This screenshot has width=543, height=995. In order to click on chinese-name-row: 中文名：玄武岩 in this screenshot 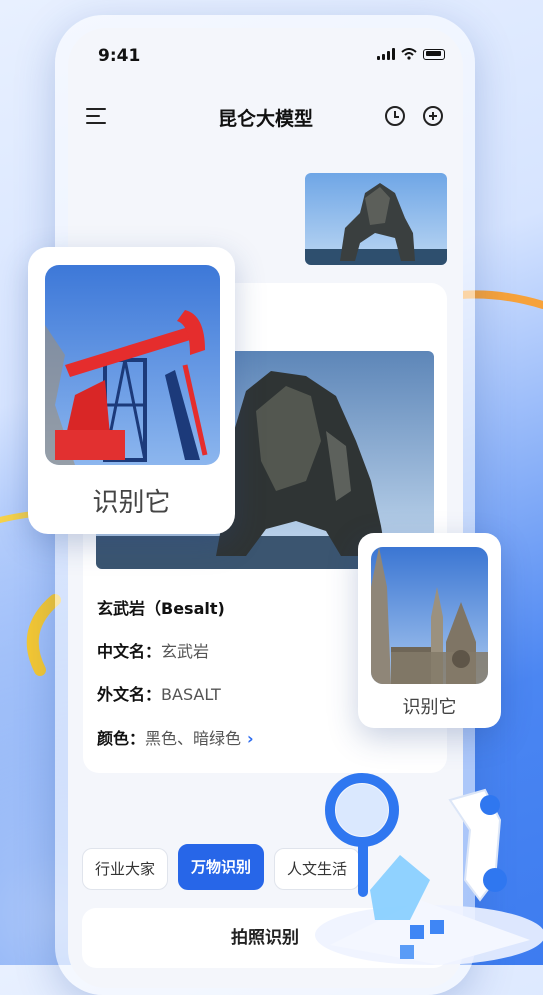, I will do `click(153, 650)`.